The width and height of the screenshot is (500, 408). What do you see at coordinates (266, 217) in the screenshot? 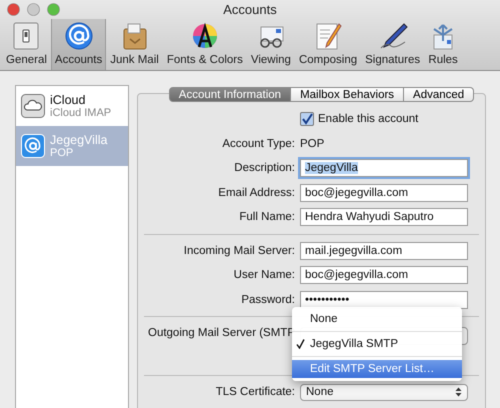
I see `field-label: Full Name:` at bounding box center [266, 217].